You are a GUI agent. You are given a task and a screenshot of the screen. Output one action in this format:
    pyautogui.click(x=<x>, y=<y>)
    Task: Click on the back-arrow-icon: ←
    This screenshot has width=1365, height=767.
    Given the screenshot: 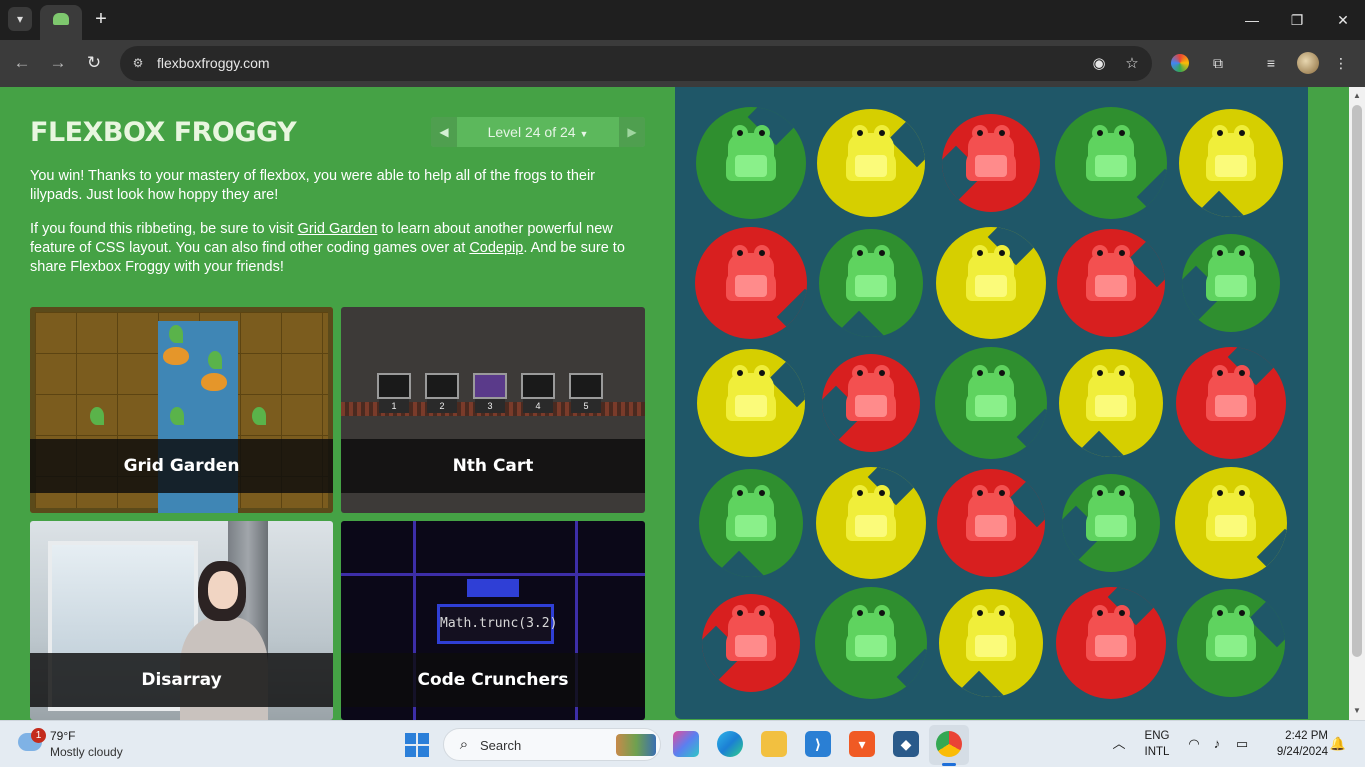 What is the action you would take?
    pyautogui.click(x=22, y=63)
    